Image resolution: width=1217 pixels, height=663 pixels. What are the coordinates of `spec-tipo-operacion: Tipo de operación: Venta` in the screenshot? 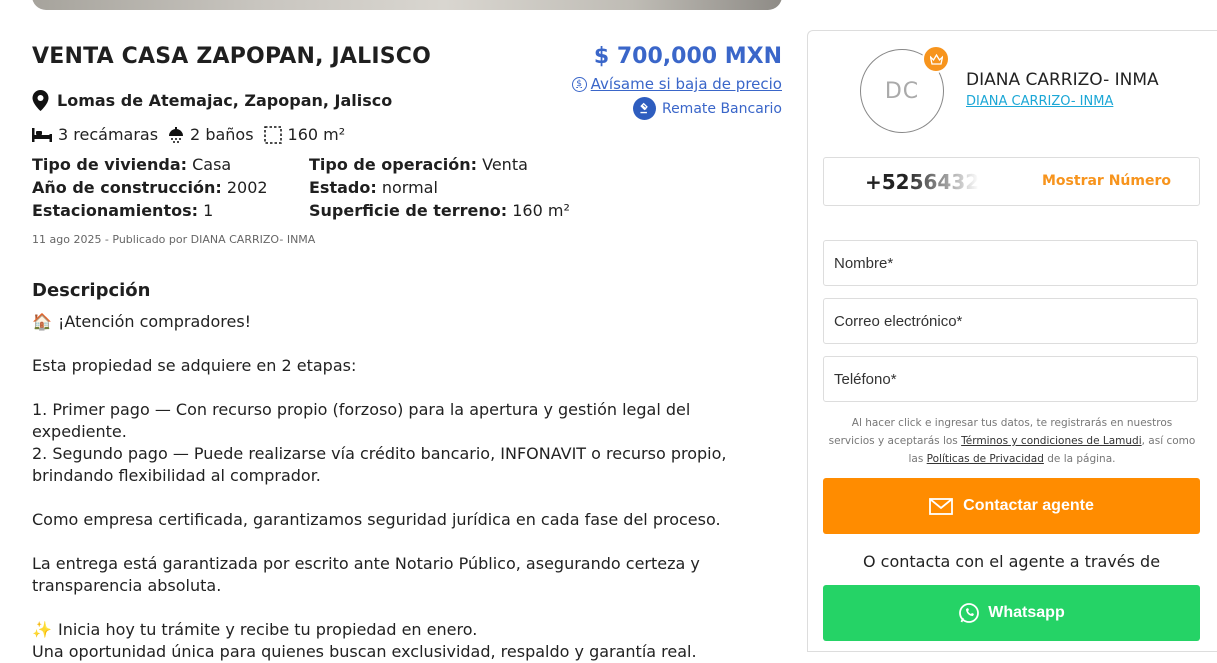 It's located at (450, 164).